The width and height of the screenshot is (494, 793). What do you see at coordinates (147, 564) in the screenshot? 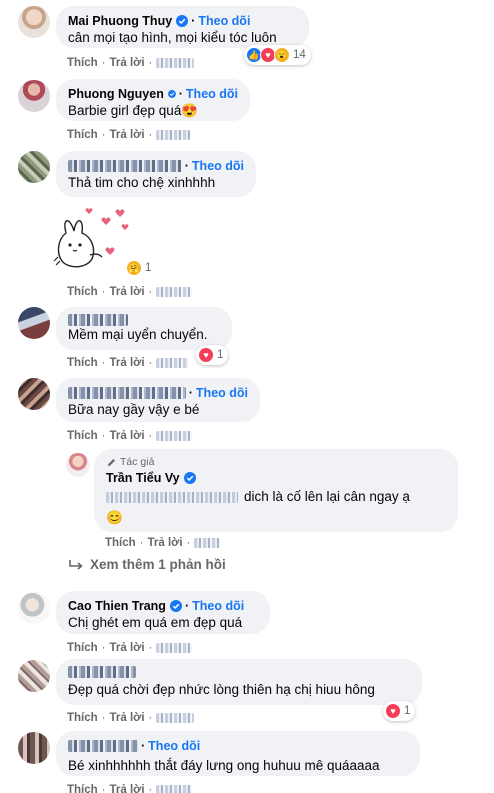
I see `view-more-replies-link: Xem thêm 1 phản hồi` at bounding box center [147, 564].